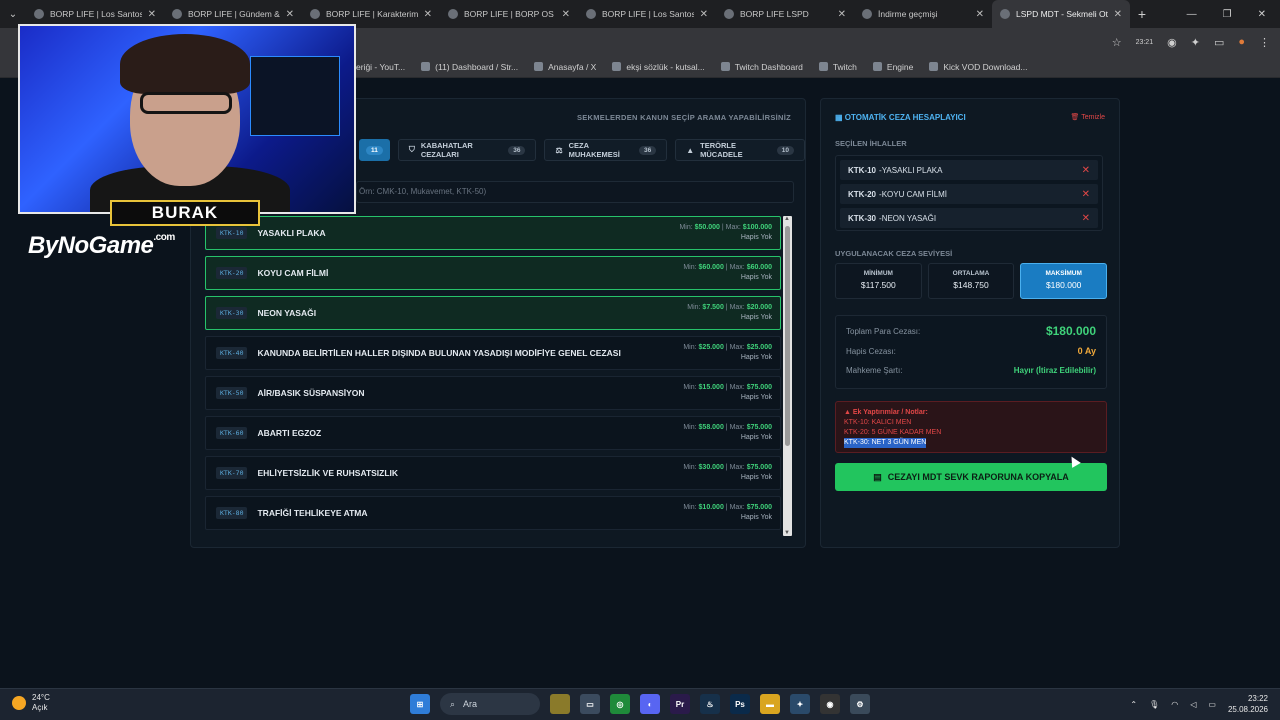 Image resolution: width=1280 pixels, height=720 pixels. Describe the element at coordinates (1142, 14) in the screenshot. I see `new-tab-button: +` at that location.